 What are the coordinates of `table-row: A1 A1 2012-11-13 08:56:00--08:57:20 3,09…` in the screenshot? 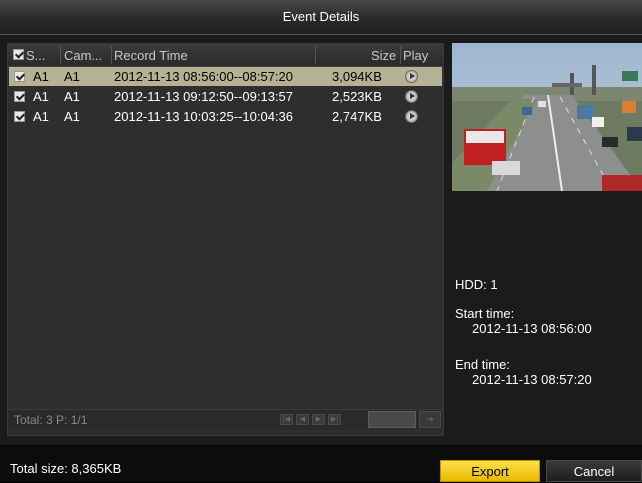 It's located at (225, 76).